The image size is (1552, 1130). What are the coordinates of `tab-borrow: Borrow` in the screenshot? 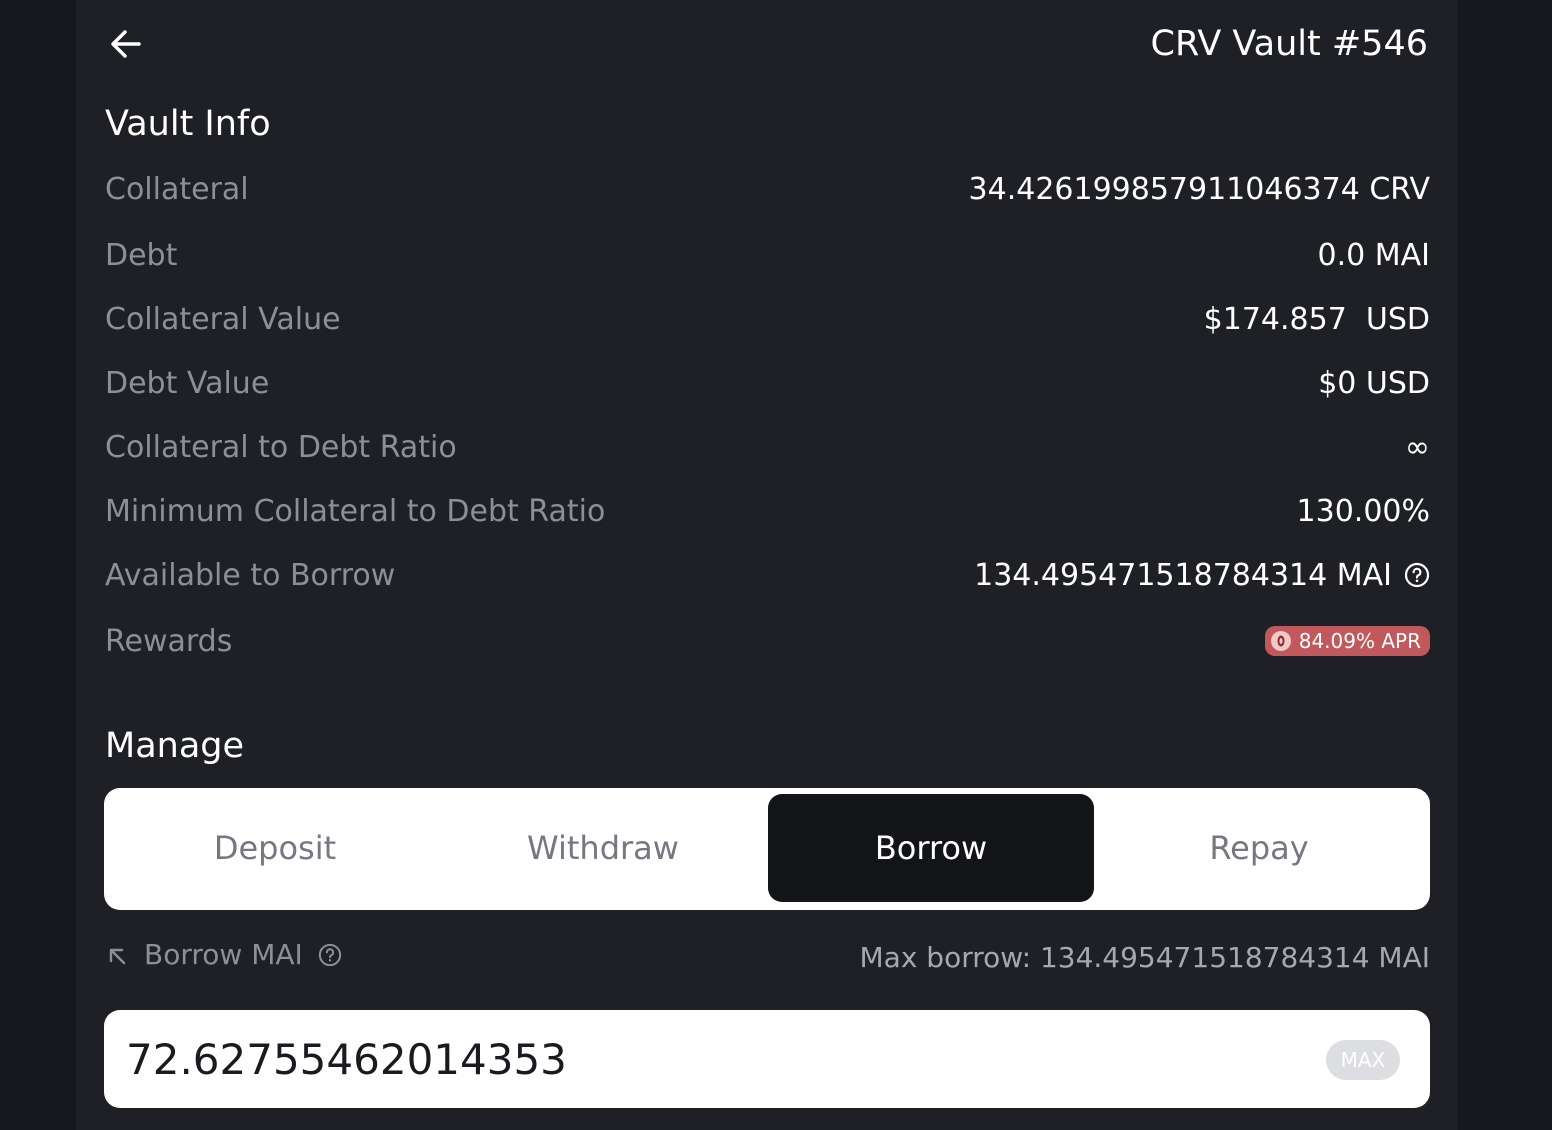 It's located at (931, 848).